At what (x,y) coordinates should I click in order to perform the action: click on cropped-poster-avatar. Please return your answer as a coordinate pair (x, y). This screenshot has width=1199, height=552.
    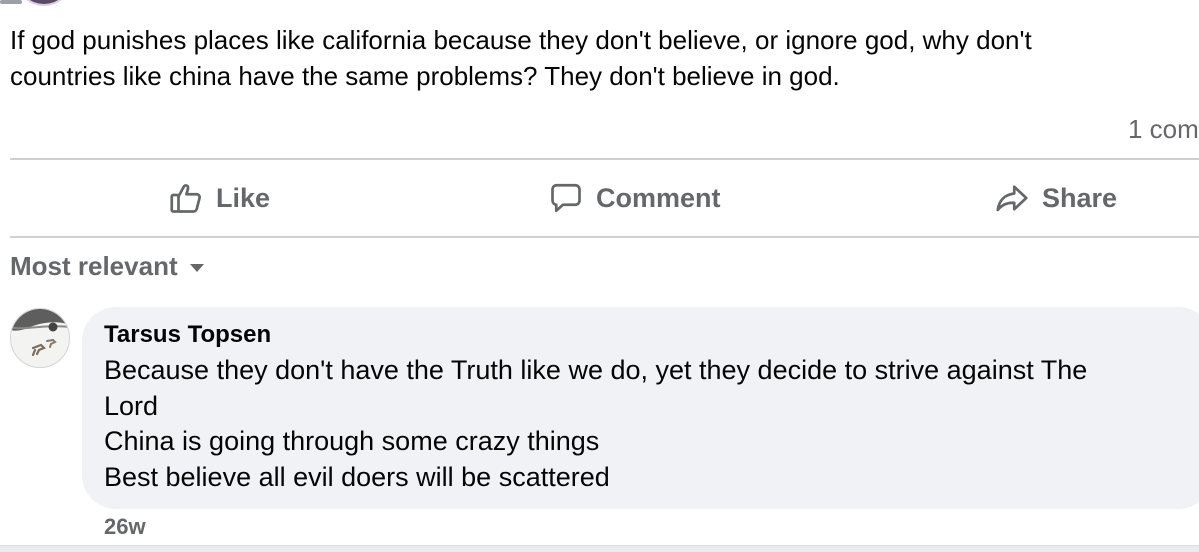
    Looking at the image, I should click on (44, 3).